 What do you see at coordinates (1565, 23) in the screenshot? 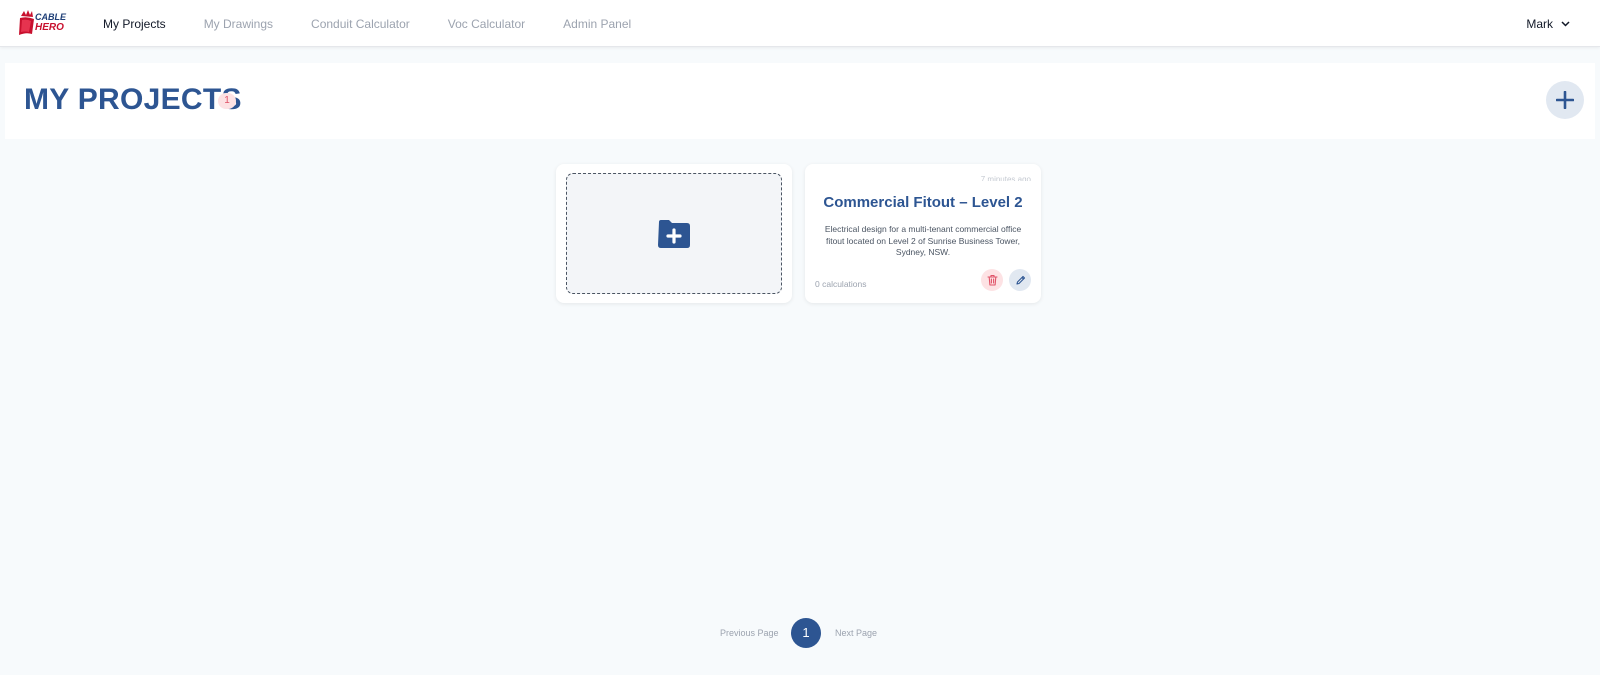
I see `chevron-down-icon` at bounding box center [1565, 23].